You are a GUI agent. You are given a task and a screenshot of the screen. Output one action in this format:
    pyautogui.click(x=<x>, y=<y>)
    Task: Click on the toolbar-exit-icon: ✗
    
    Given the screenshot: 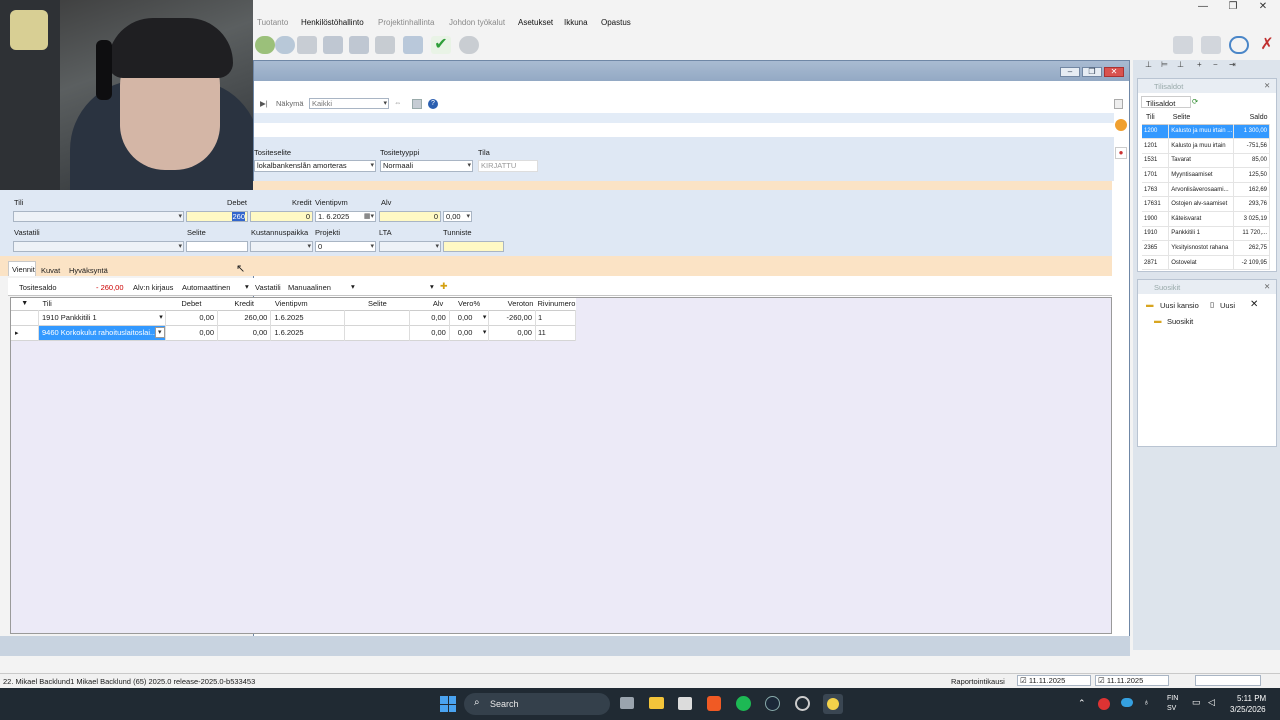 What is the action you would take?
    pyautogui.click(x=1267, y=45)
    